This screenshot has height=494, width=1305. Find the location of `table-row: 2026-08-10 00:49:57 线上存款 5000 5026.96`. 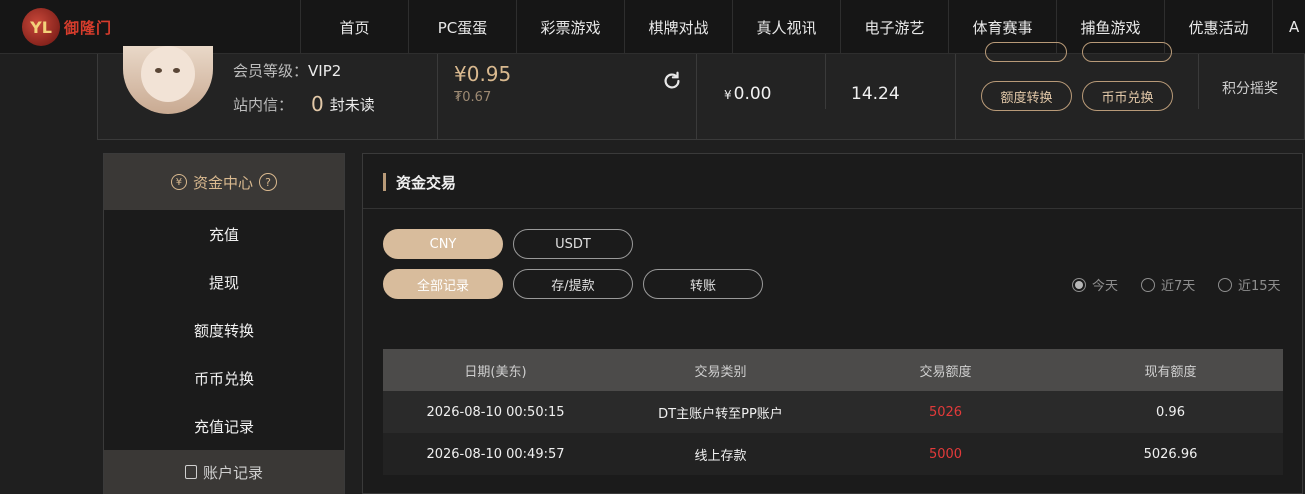

table-row: 2026-08-10 00:49:57 线上存款 5000 5026.96 is located at coordinates (833, 454).